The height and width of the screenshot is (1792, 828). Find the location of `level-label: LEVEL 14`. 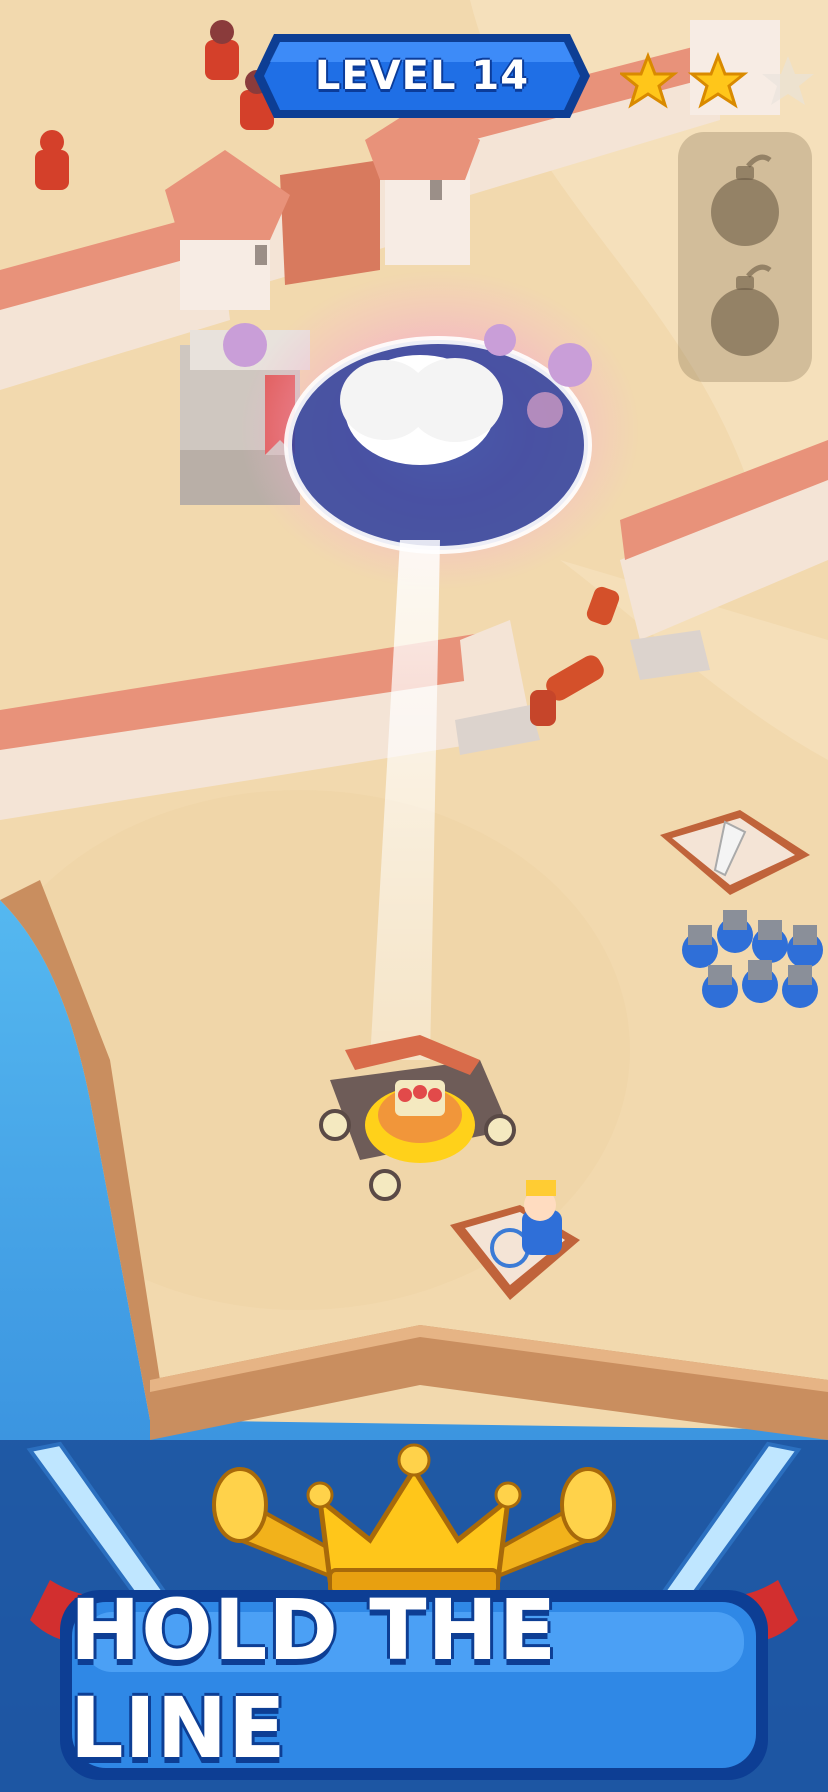

level-label: LEVEL 14 is located at coordinates (422, 76).